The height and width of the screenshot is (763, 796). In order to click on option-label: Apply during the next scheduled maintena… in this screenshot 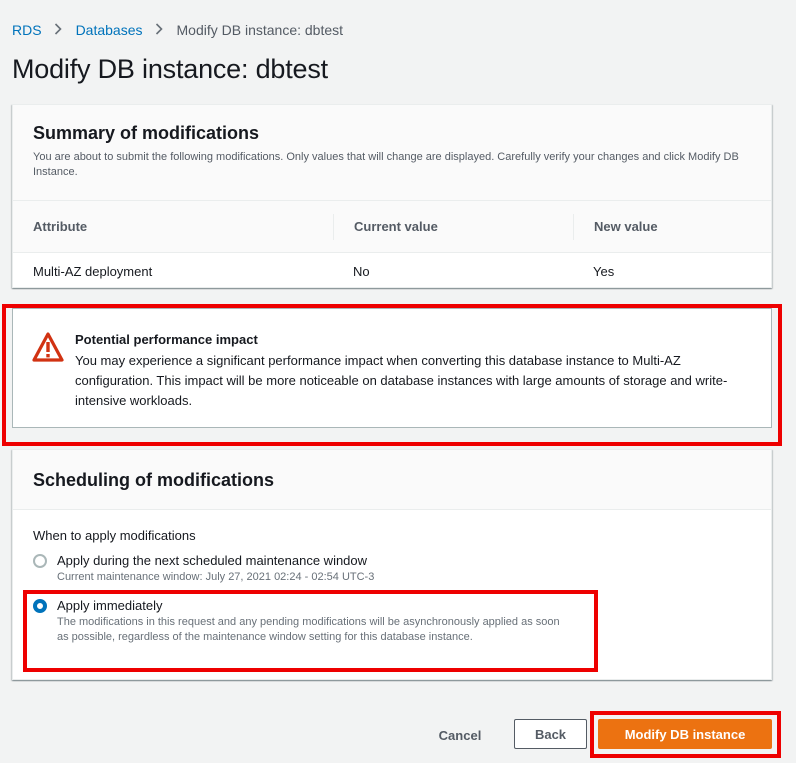, I will do `click(212, 560)`.